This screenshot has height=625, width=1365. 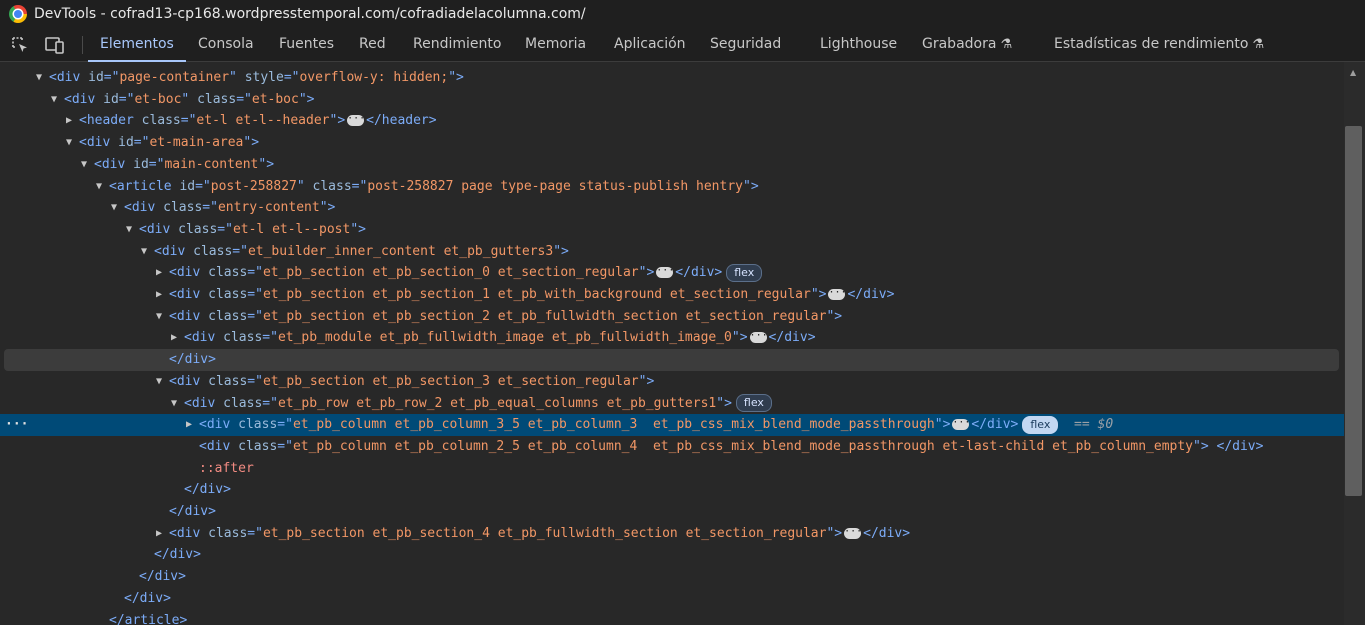 I want to click on tab-aplicación: Aplicación, so click(x=650, y=45).